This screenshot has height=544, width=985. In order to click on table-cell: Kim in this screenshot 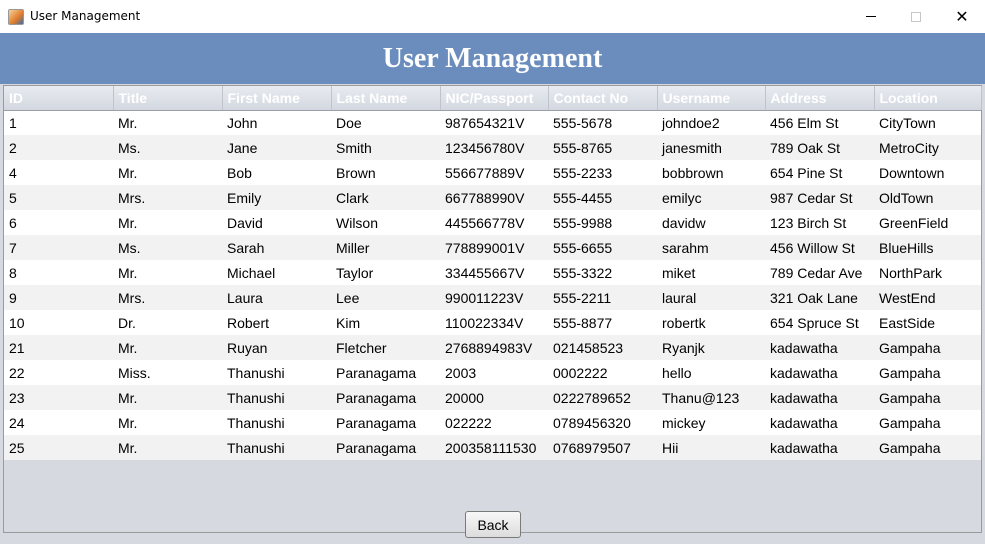, I will do `click(385, 322)`.